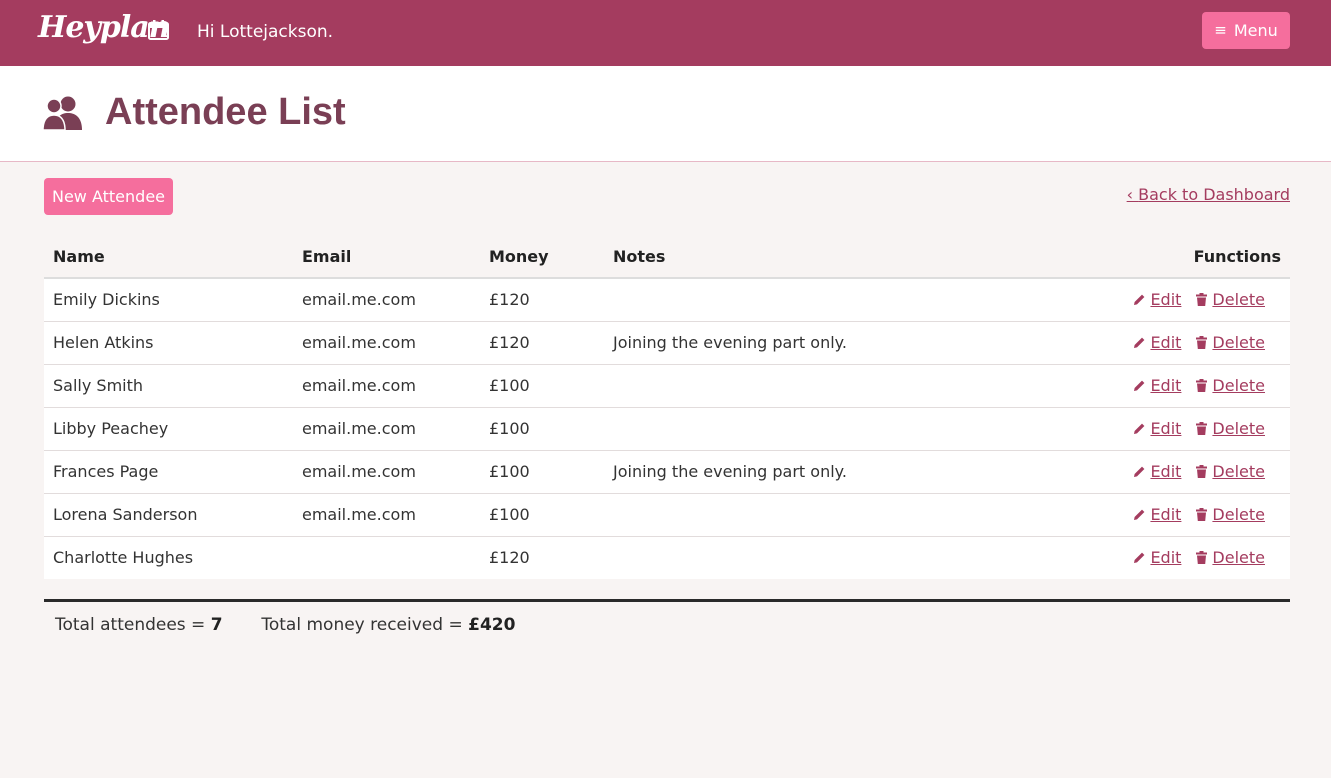  I want to click on table-row: Charlotte Hughes £120 Edit Delete, so click(667, 557).